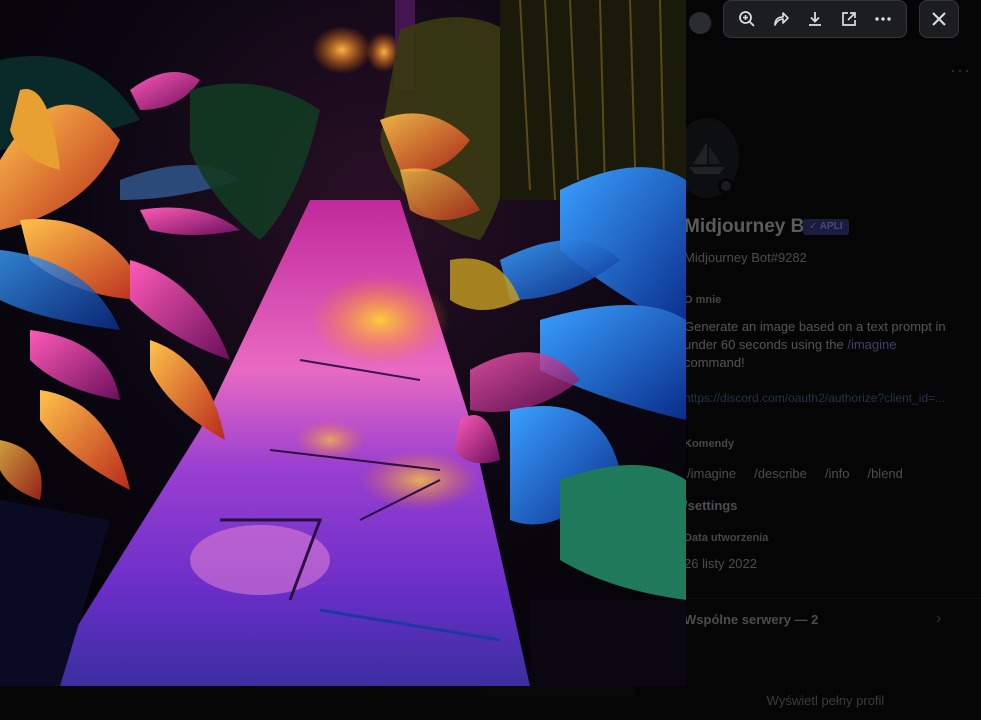 Image resolution: width=981 pixels, height=720 pixels. I want to click on zoom-in-icon, so click(747, 19).